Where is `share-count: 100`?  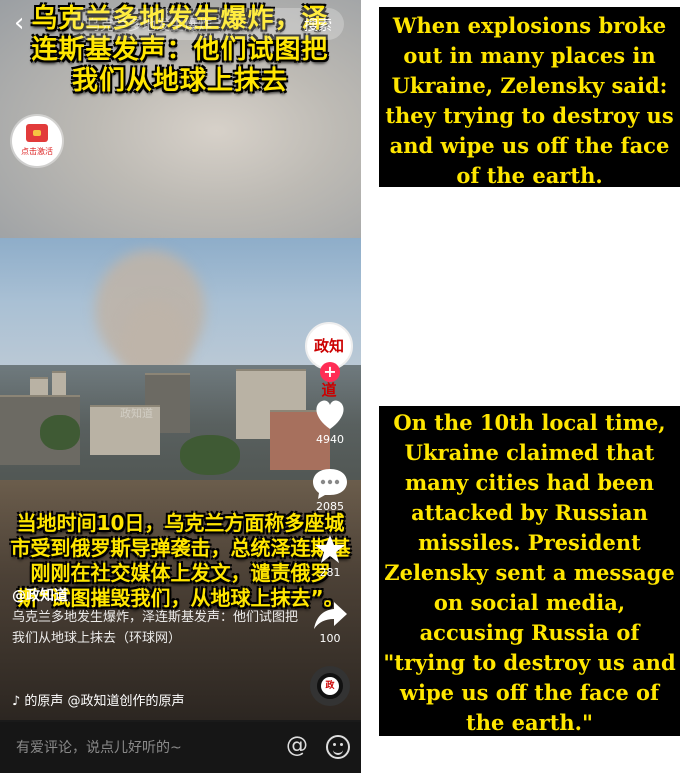
share-count: 100 is located at coordinates (330, 638).